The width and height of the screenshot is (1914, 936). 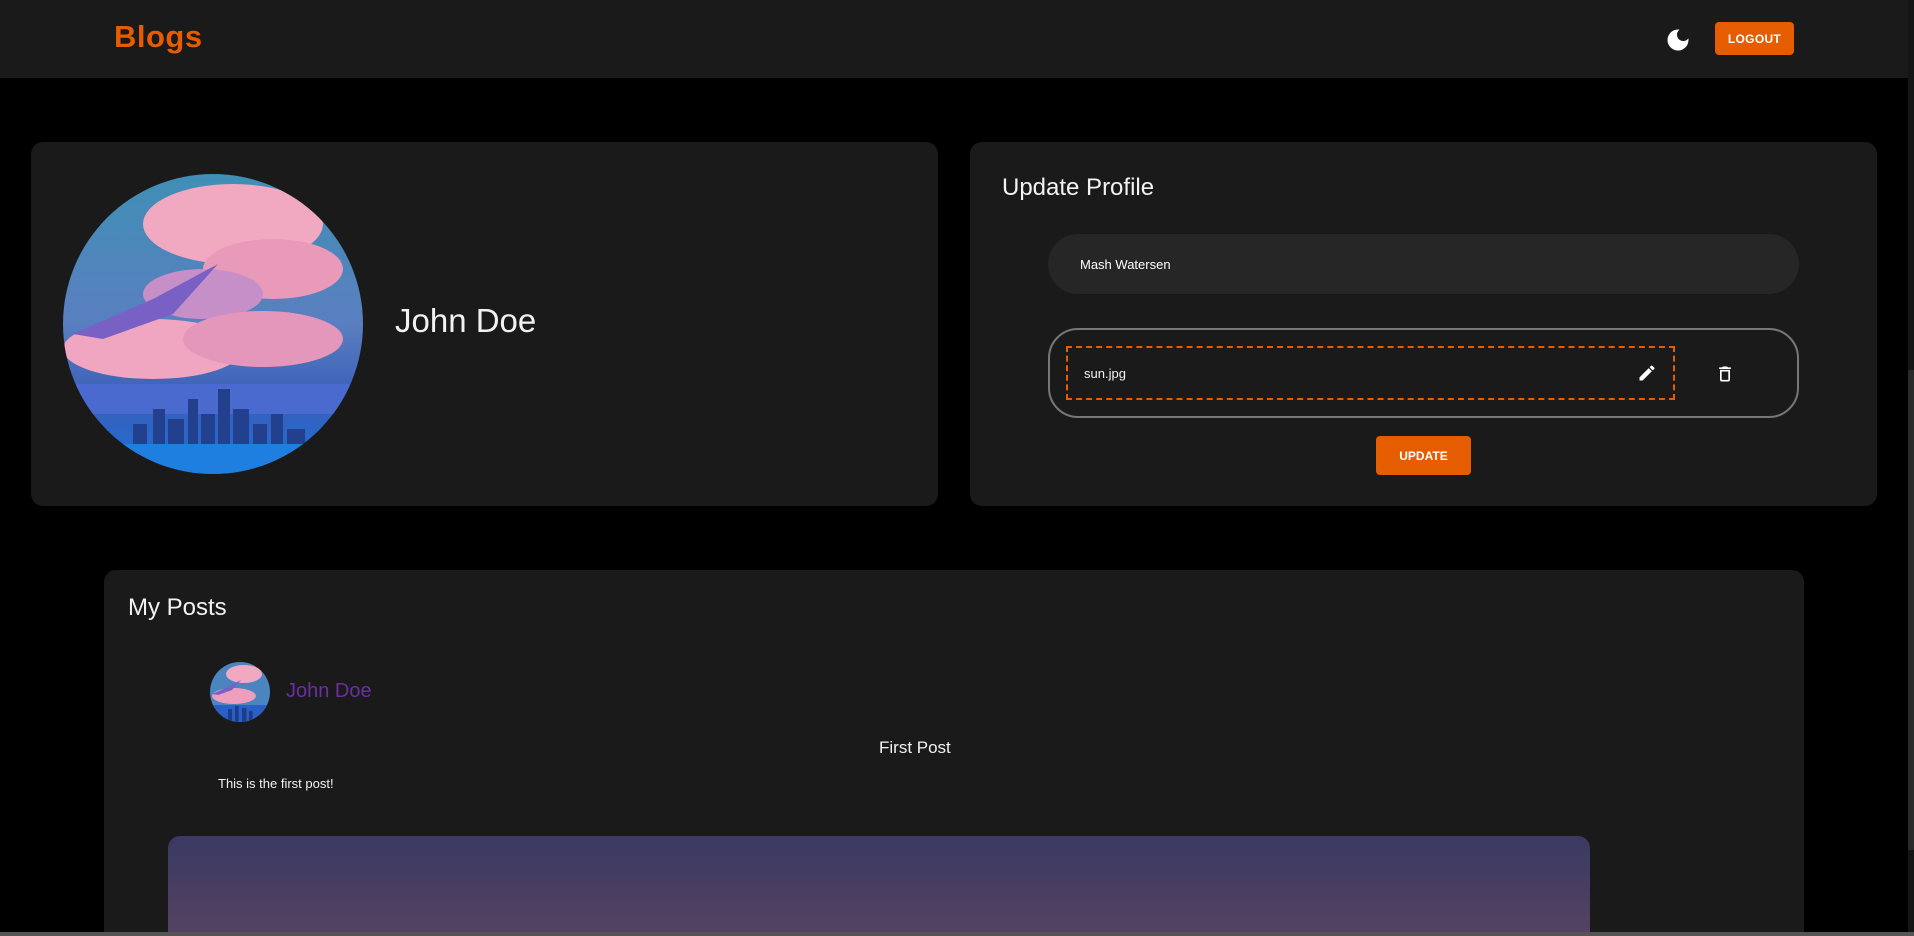 What do you see at coordinates (158, 37) in the screenshot?
I see `brand-logo: Blogs` at bounding box center [158, 37].